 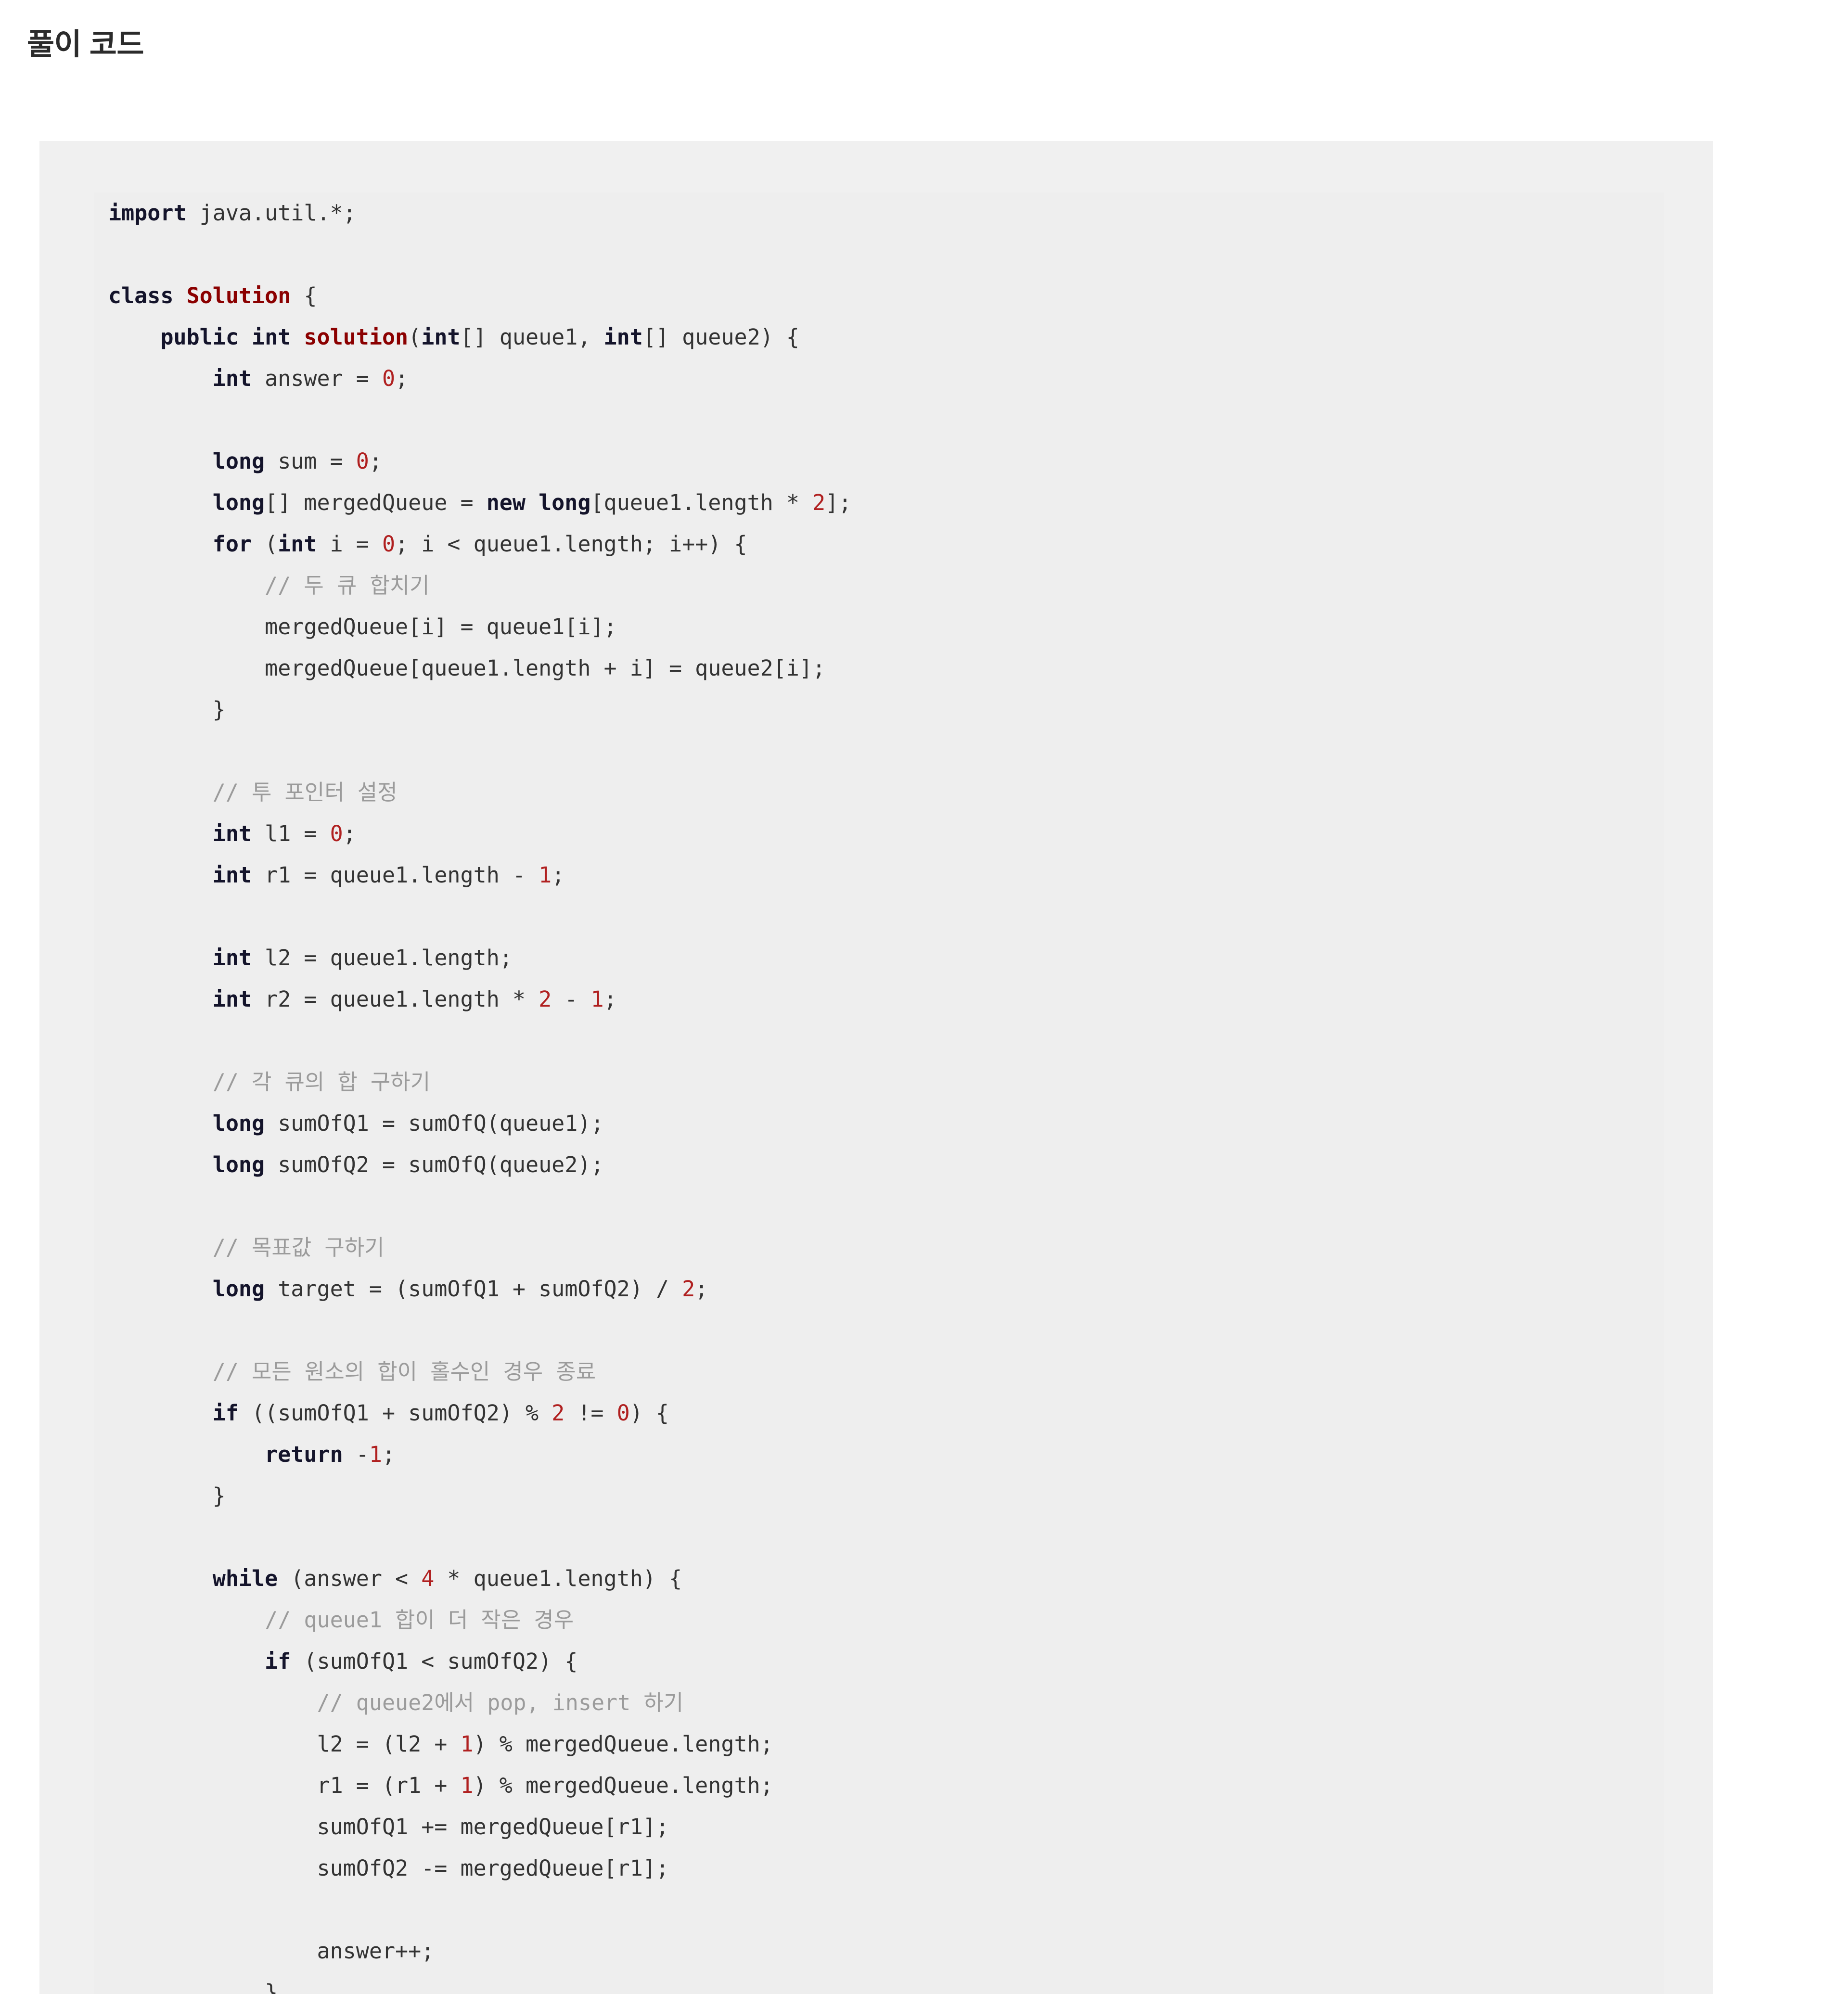 What do you see at coordinates (886, 461) in the screenshot?
I see `code-line: long sum = 0;` at bounding box center [886, 461].